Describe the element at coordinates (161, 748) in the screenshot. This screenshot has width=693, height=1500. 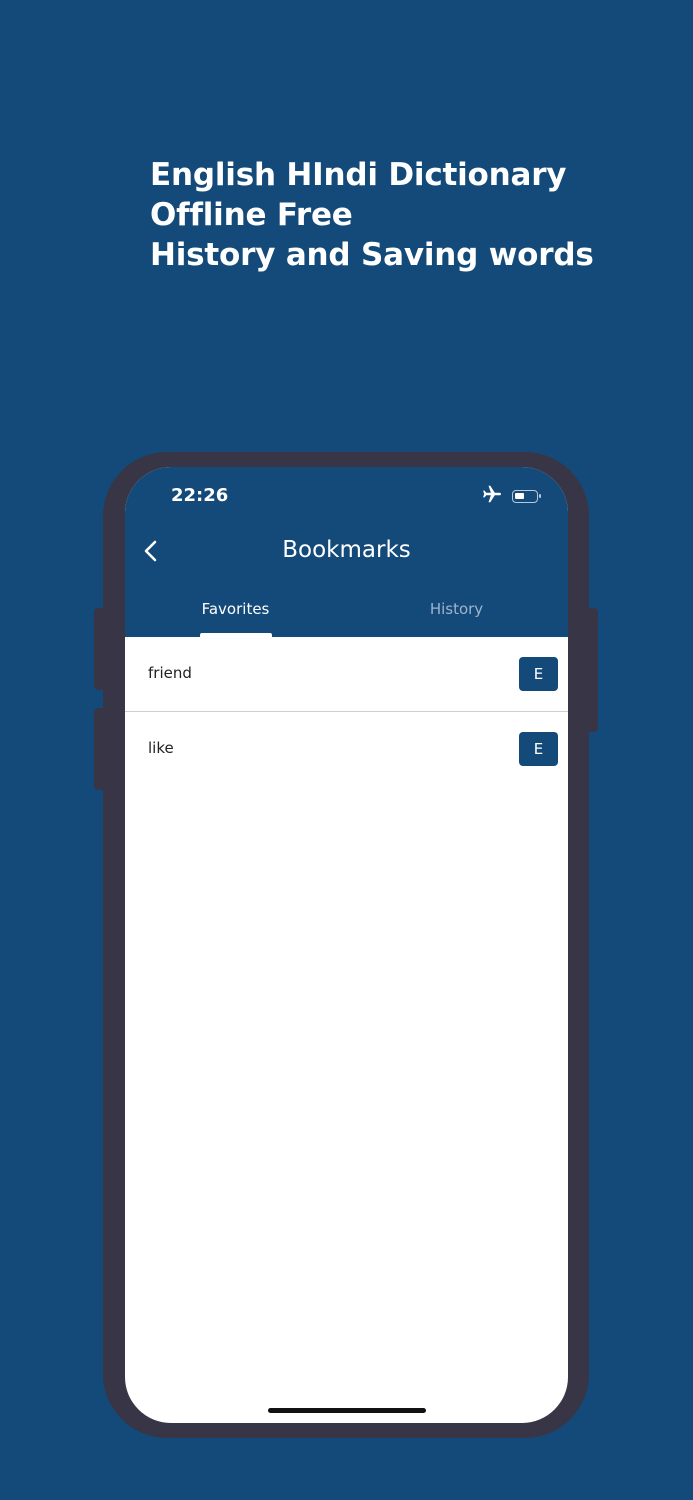
I see `word-label: like` at that location.